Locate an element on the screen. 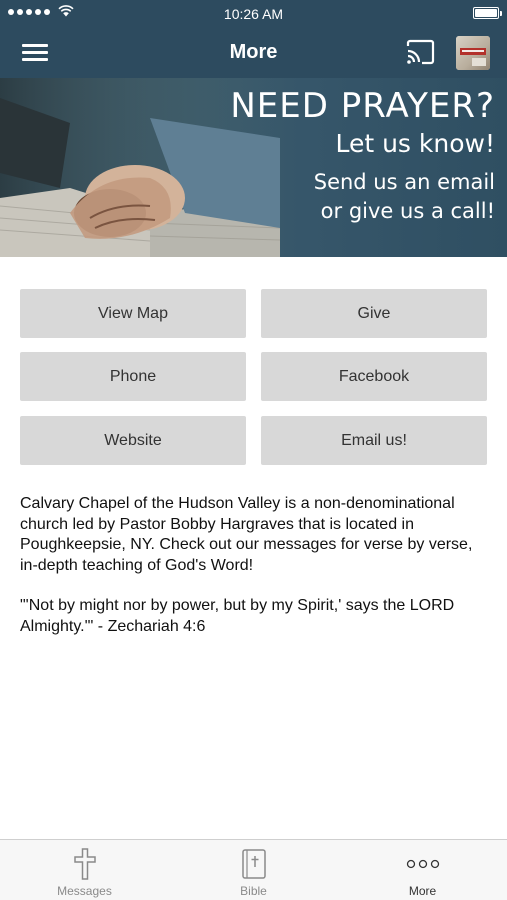 This screenshot has width=507, height=900. bible-icon is located at coordinates (253, 864).